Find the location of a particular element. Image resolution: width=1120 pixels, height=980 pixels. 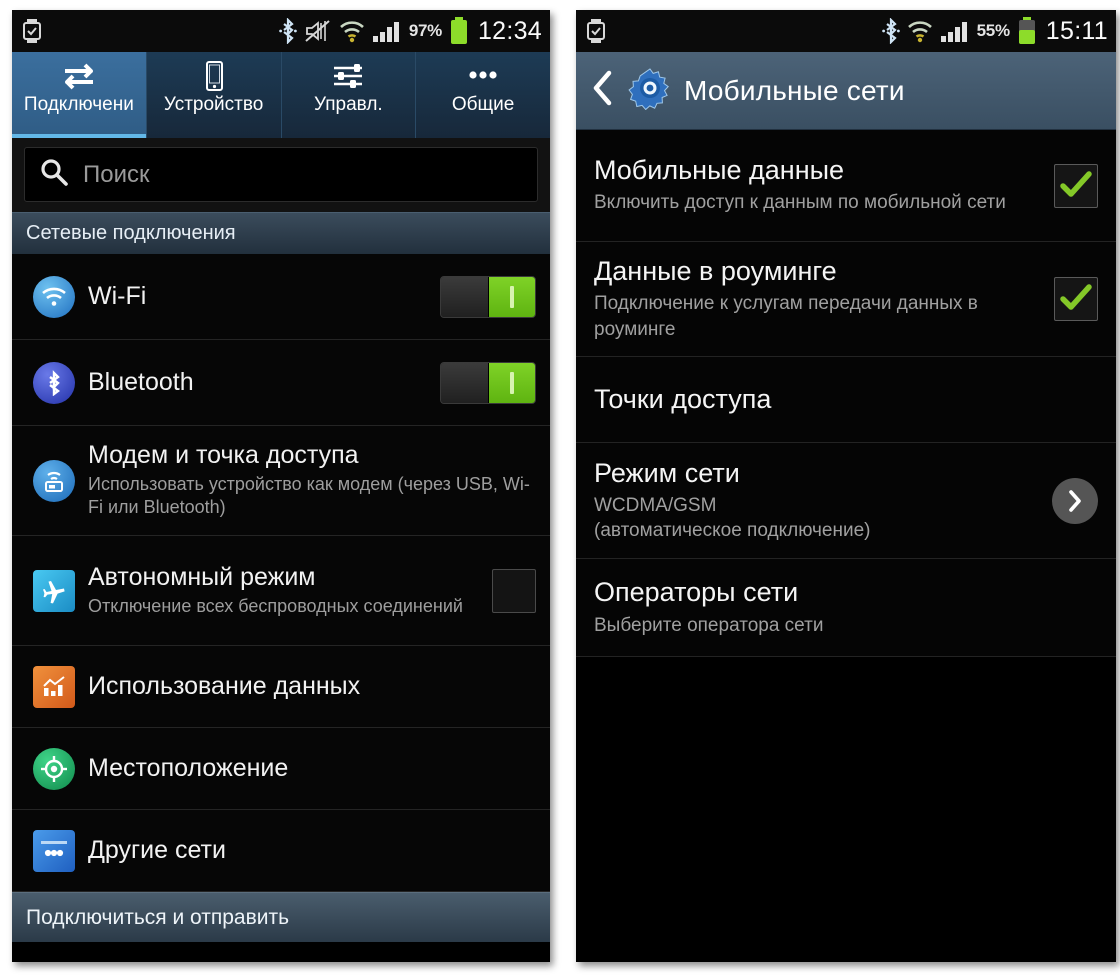

bottom-section-label: Подключиться и отправить is located at coordinates (158, 917).